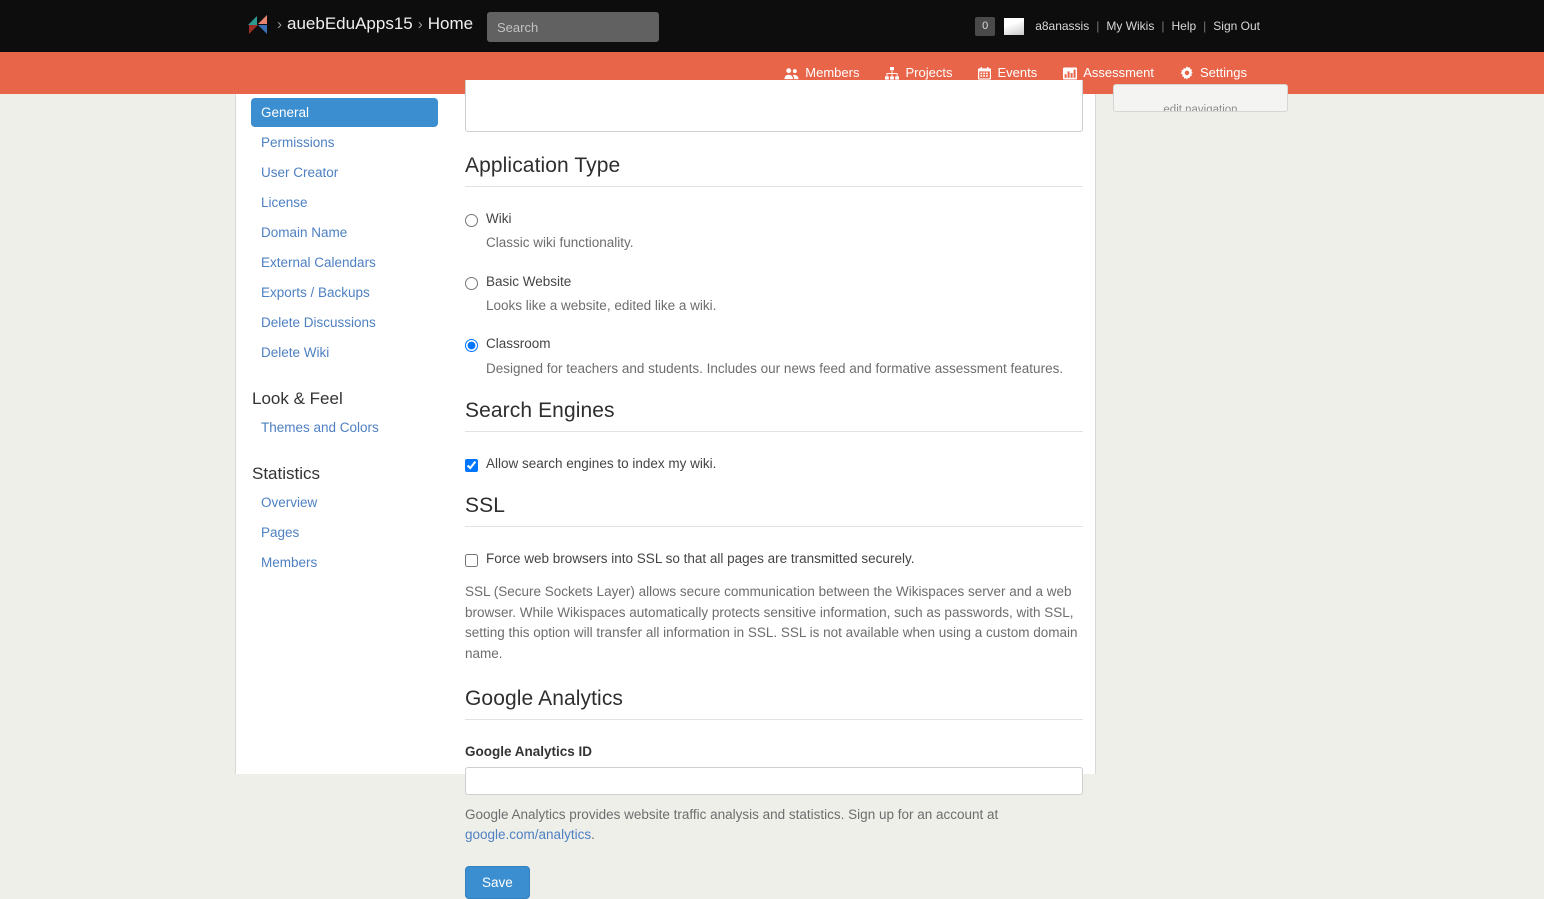 This screenshot has width=1544, height=899. What do you see at coordinates (774, 704) in the screenshot?
I see `section-heading-google-analytics: Google Analytics` at bounding box center [774, 704].